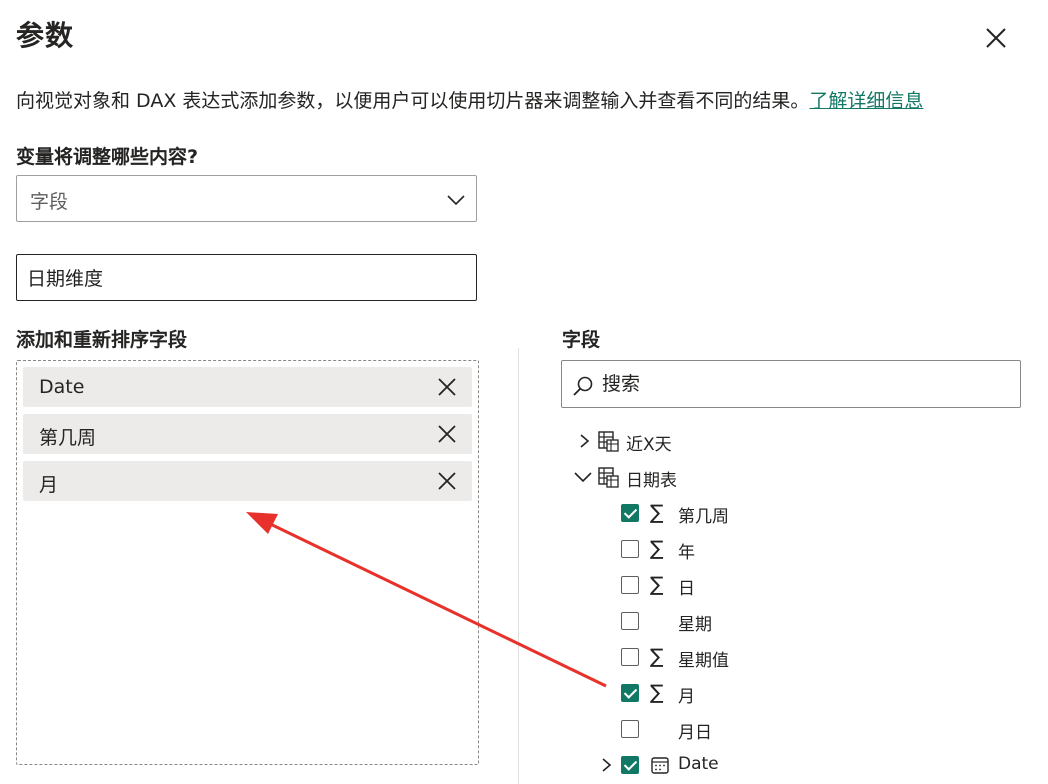 The height and width of the screenshot is (784, 1048). Describe the element at coordinates (703, 661) in the screenshot. I see `column-label: 星期值` at that location.